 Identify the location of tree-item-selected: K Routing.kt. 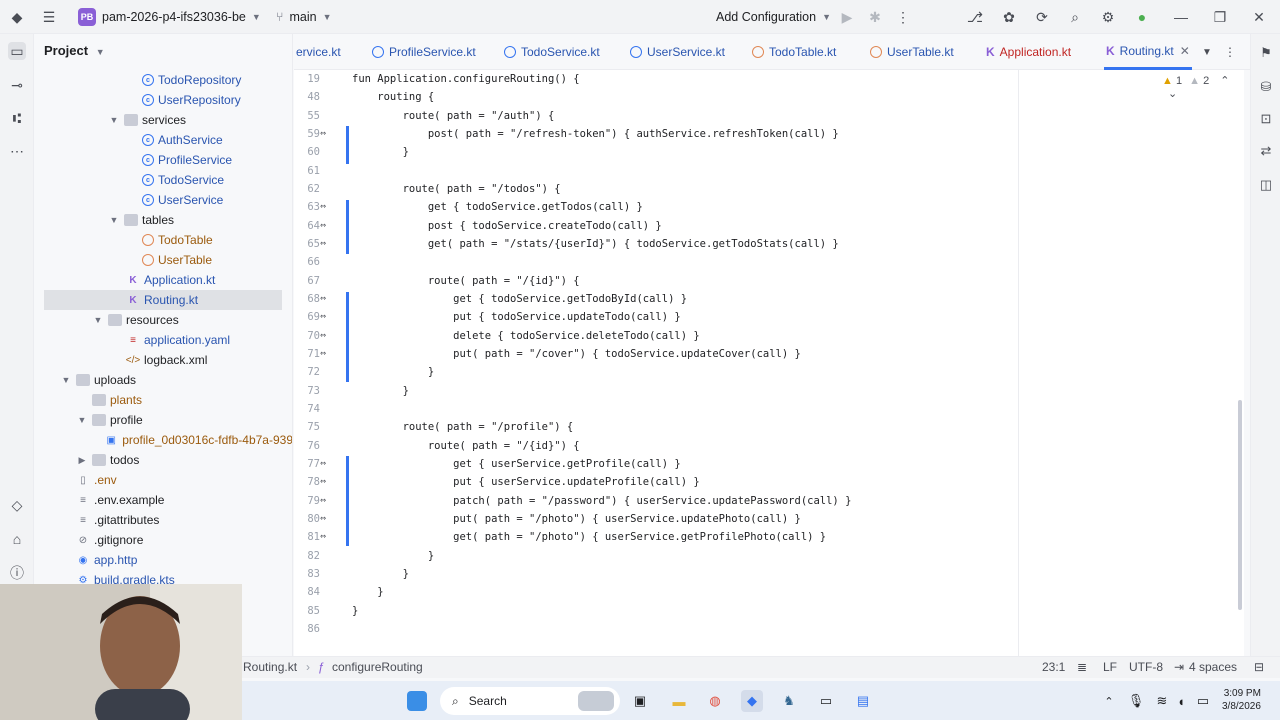
(163, 300).